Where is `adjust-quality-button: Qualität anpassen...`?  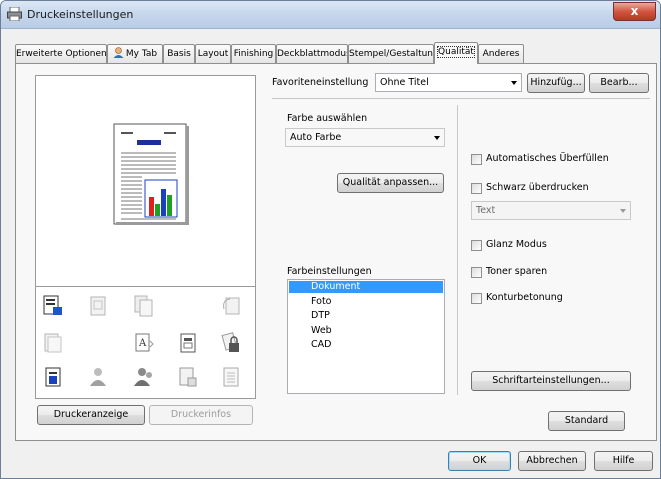
adjust-quality-button: Qualität anpassen... is located at coordinates (390, 183).